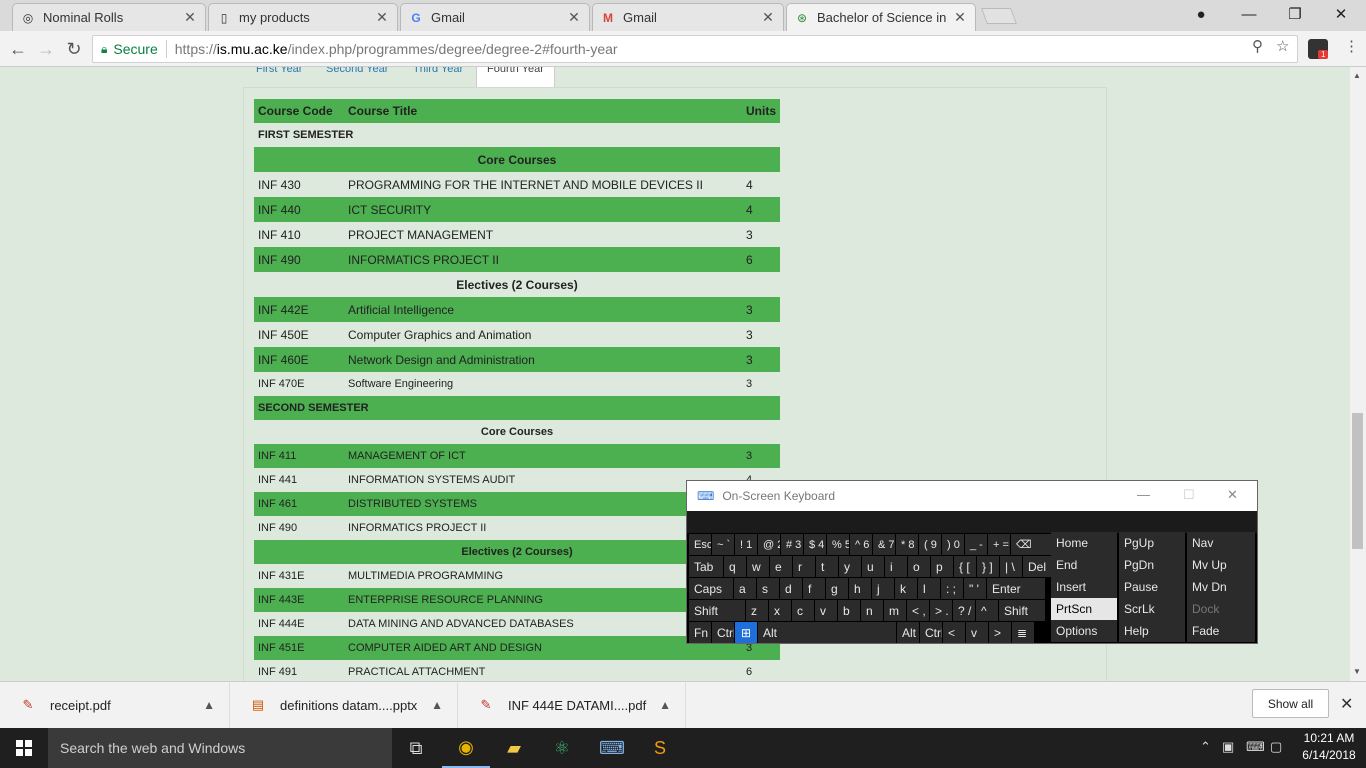 Image resolution: width=1366 pixels, height=768 pixels. I want to click on osk-nav-key: PrtScn, so click(1084, 609).